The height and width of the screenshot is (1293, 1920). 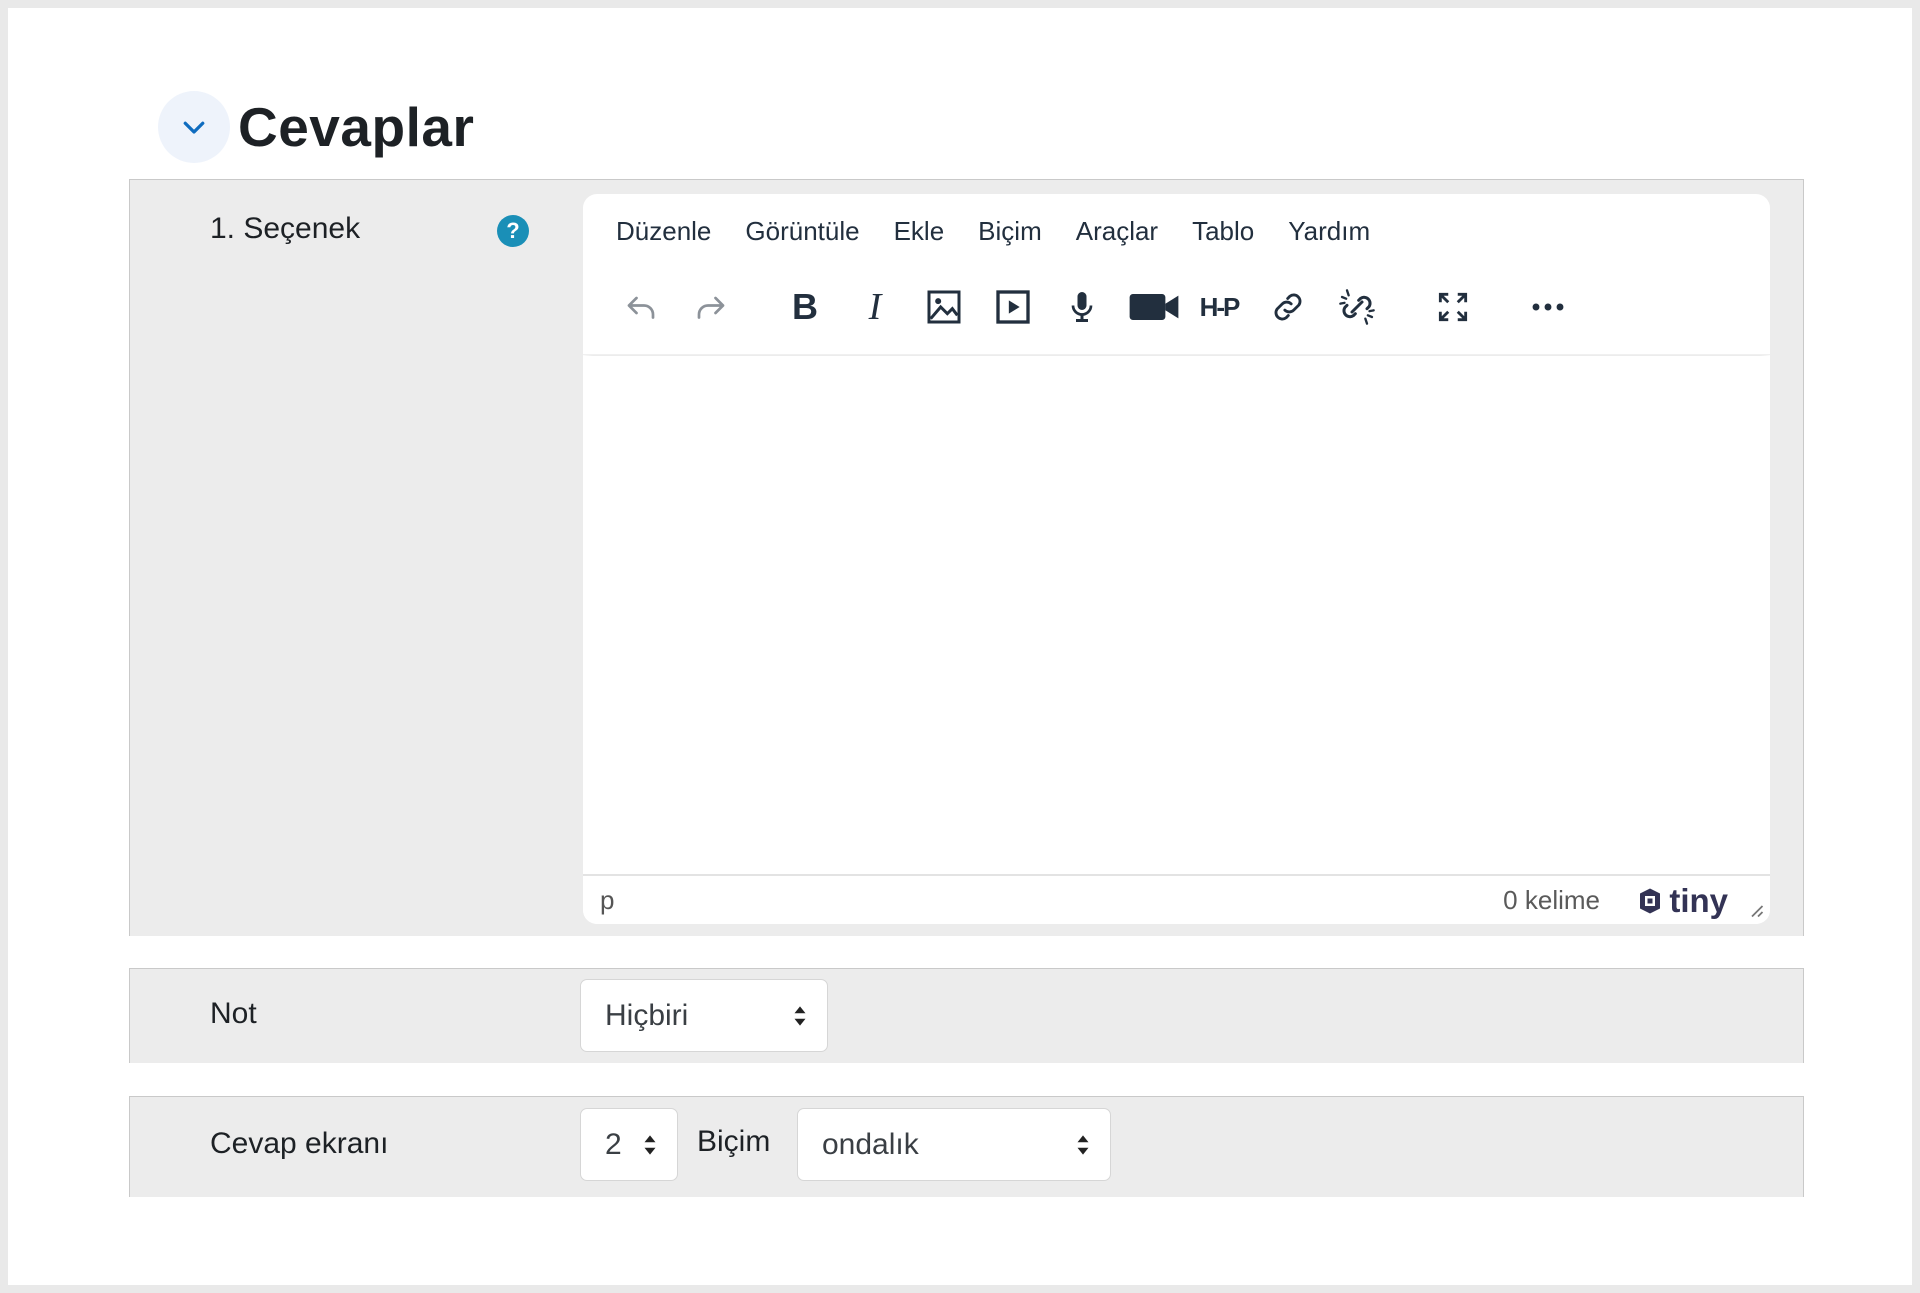 I want to click on media-icon, so click(x=1013, y=307).